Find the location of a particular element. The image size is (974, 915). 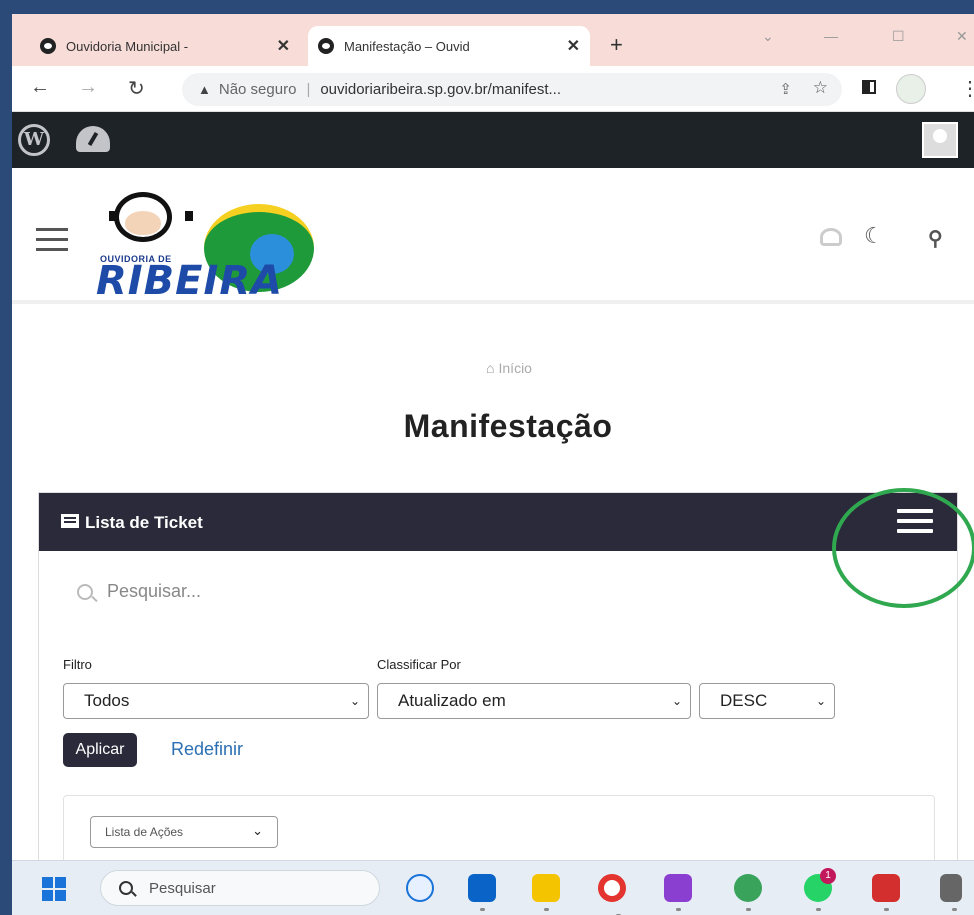

windows-taskbar: Pesquisar 1 is located at coordinates (493, 887).